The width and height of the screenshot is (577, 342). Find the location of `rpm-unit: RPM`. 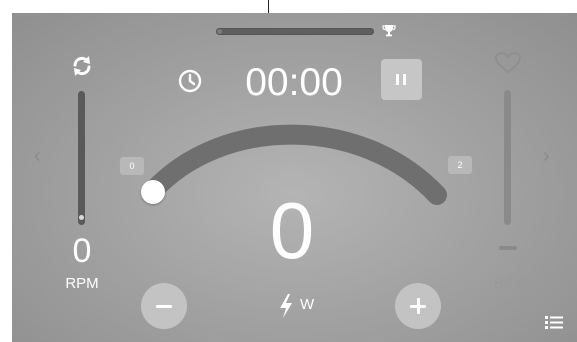

rpm-unit: RPM is located at coordinates (82, 283).